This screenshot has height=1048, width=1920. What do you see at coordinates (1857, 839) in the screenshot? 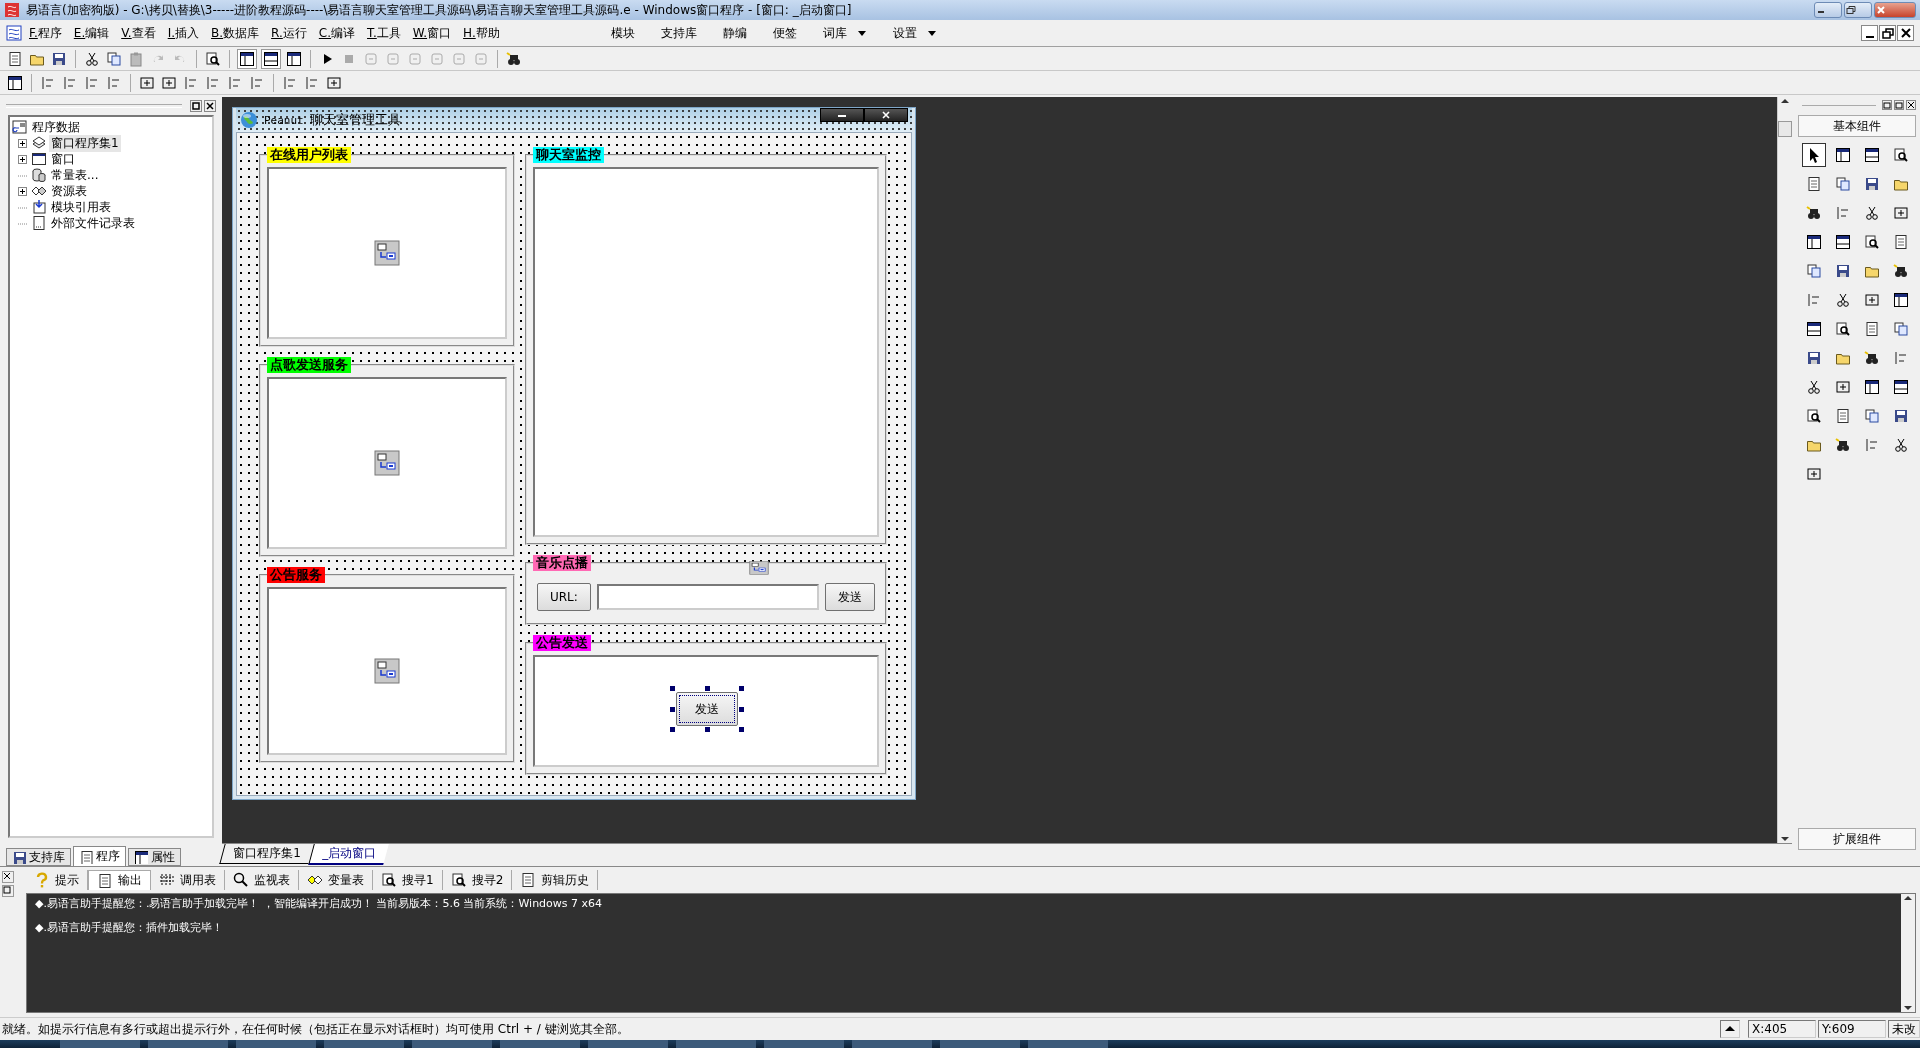
I see `panel-footer: 扩展组件` at bounding box center [1857, 839].